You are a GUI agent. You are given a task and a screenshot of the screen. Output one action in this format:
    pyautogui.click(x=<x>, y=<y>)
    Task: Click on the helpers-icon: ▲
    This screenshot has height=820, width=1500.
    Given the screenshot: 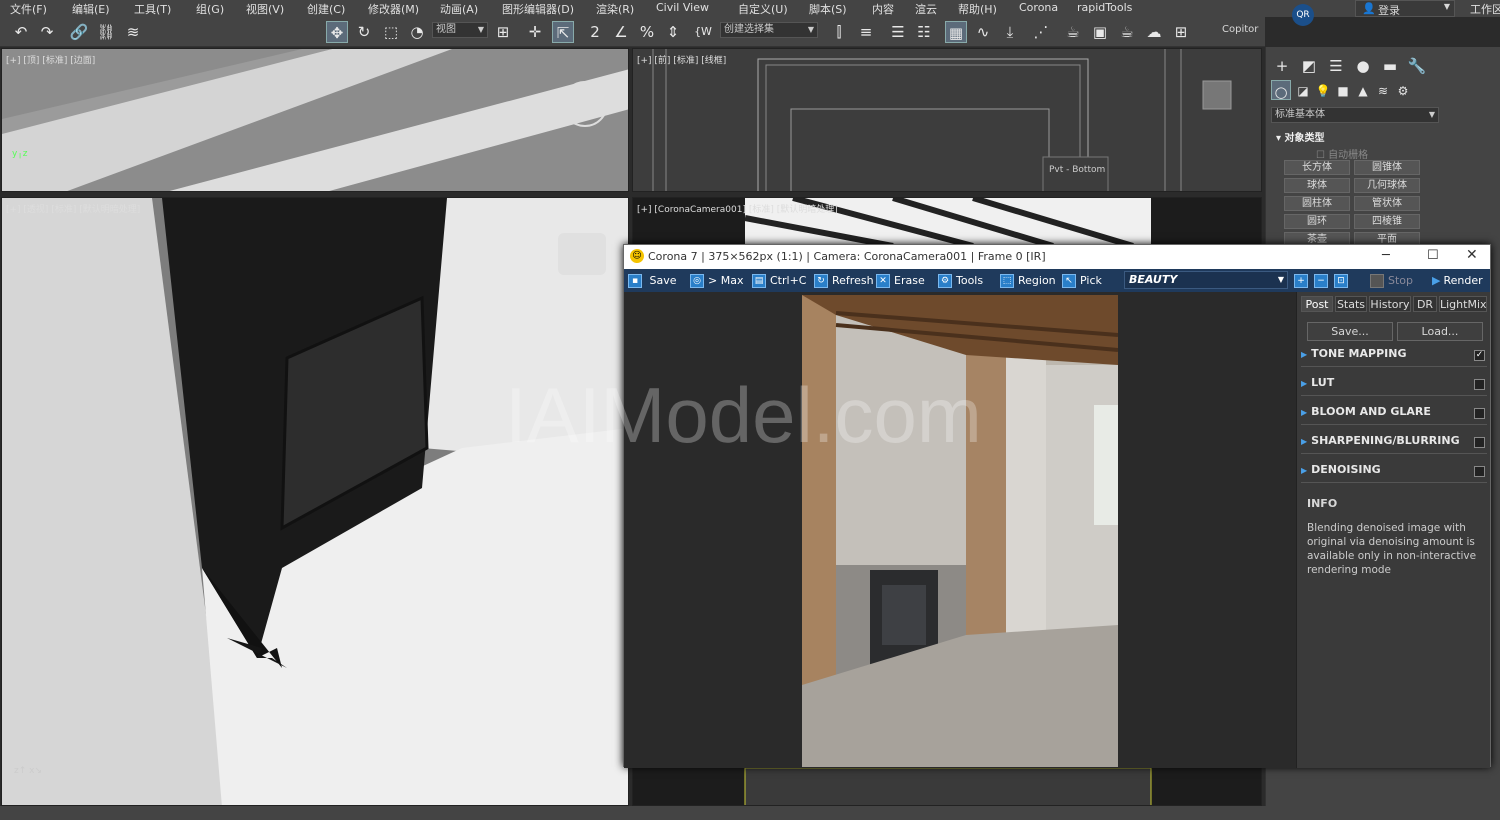 What is the action you would take?
    pyautogui.click(x=1363, y=90)
    